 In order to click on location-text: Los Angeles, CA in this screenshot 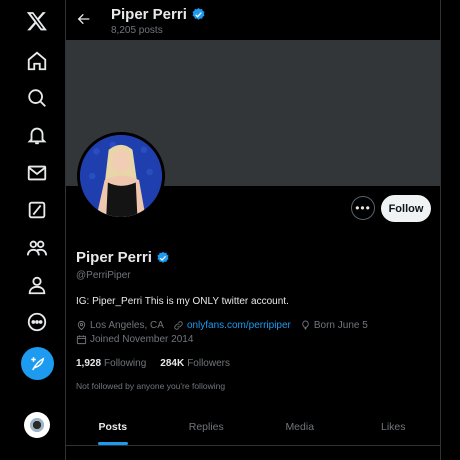, I will do `click(127, 325)`.